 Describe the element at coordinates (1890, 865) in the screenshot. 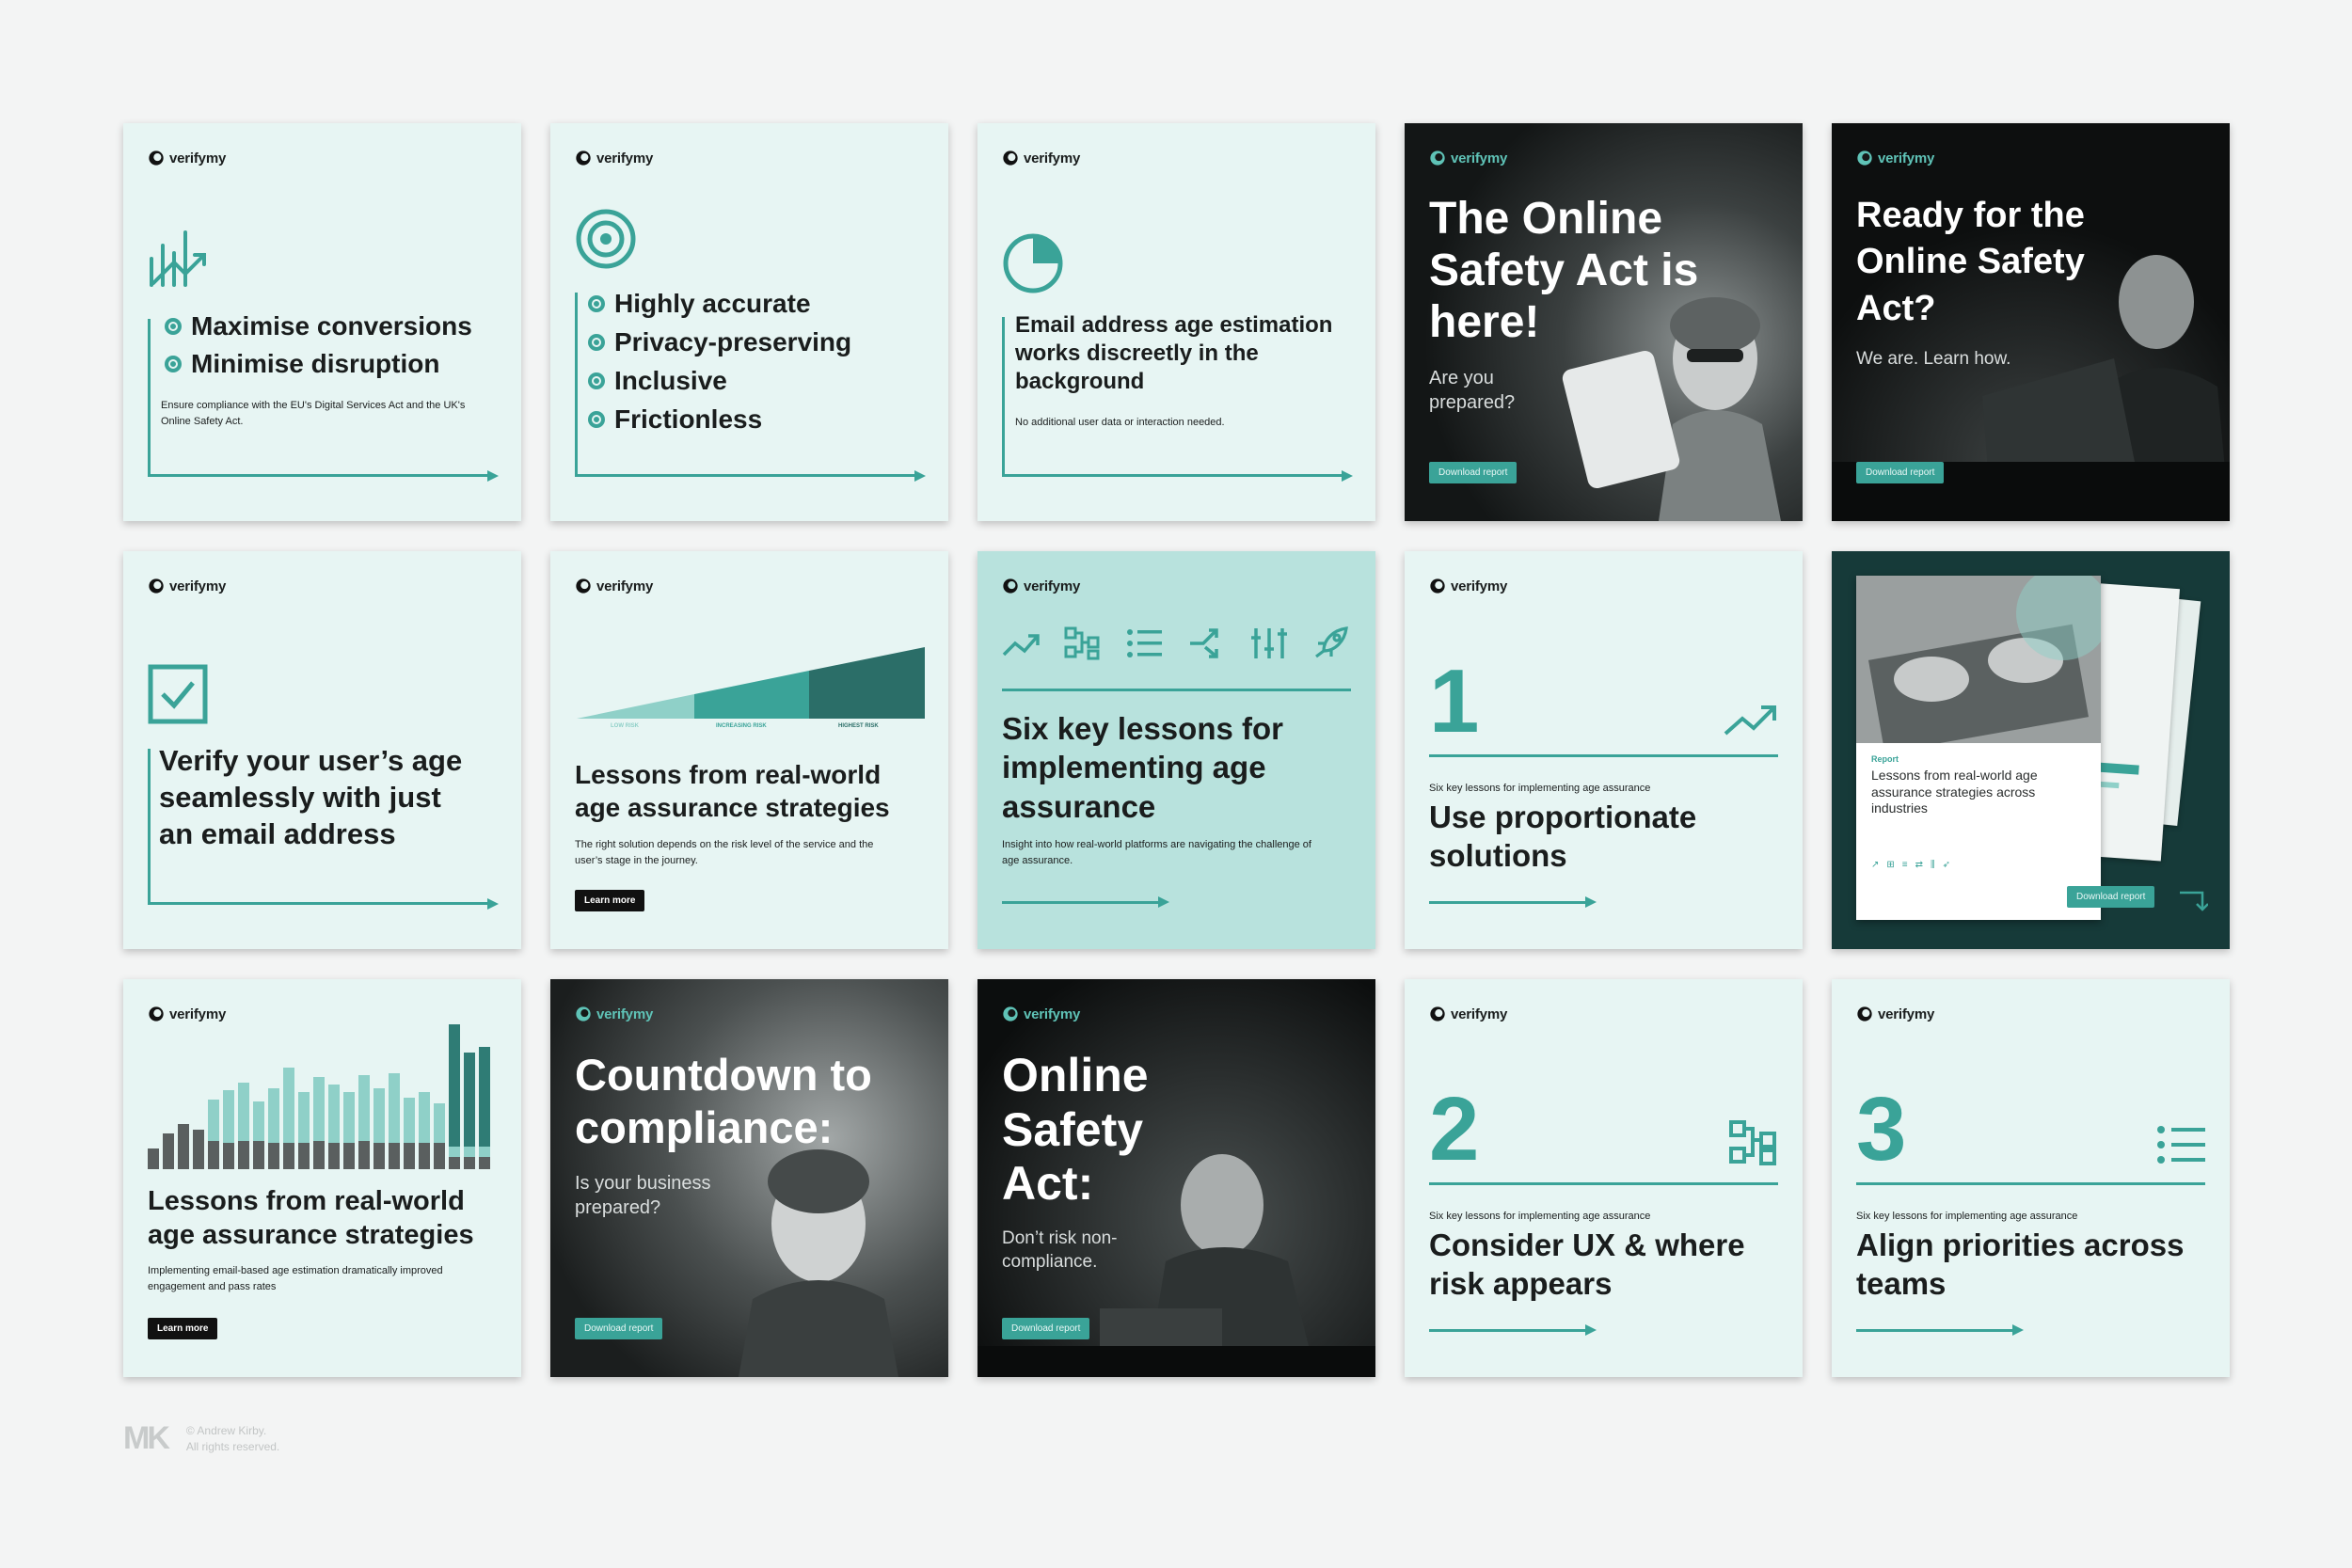

I see `hierarchy-icon: ⊞` at that location.